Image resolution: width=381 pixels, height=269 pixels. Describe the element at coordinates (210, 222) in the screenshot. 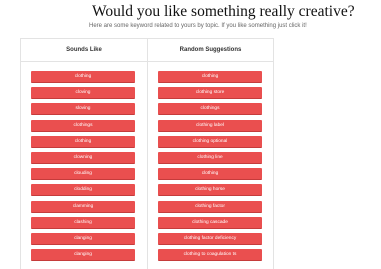

I see `keyword-button: clothing cascade` at that location.